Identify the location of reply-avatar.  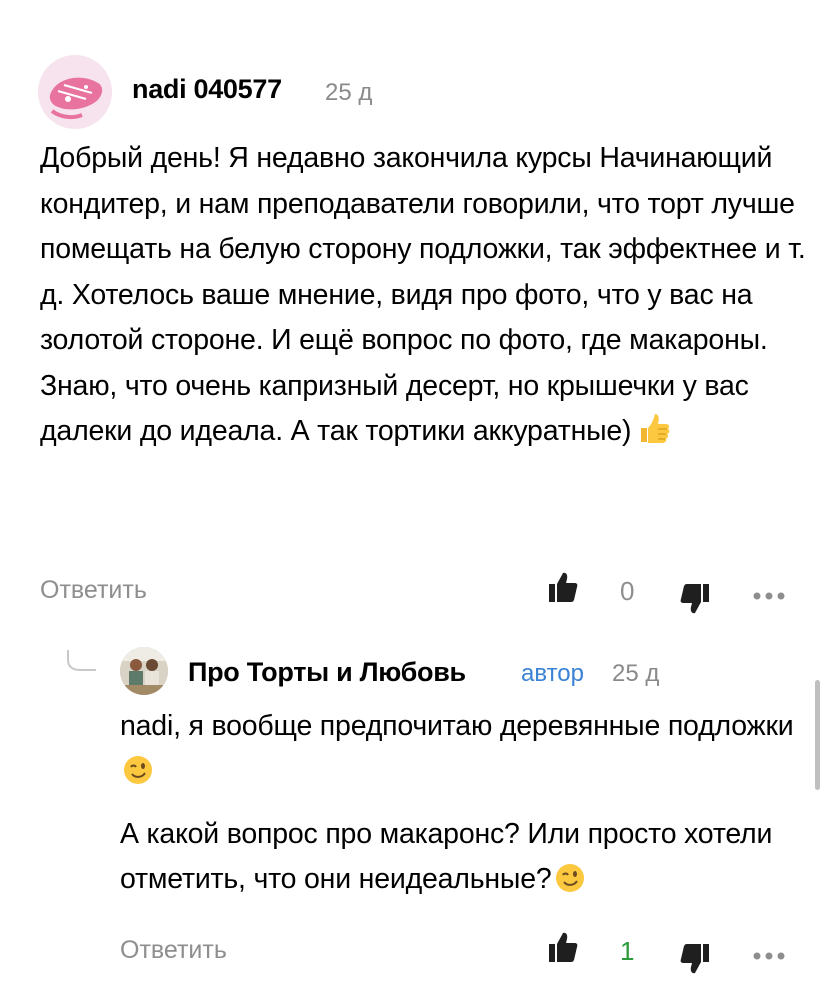
(144, 671).